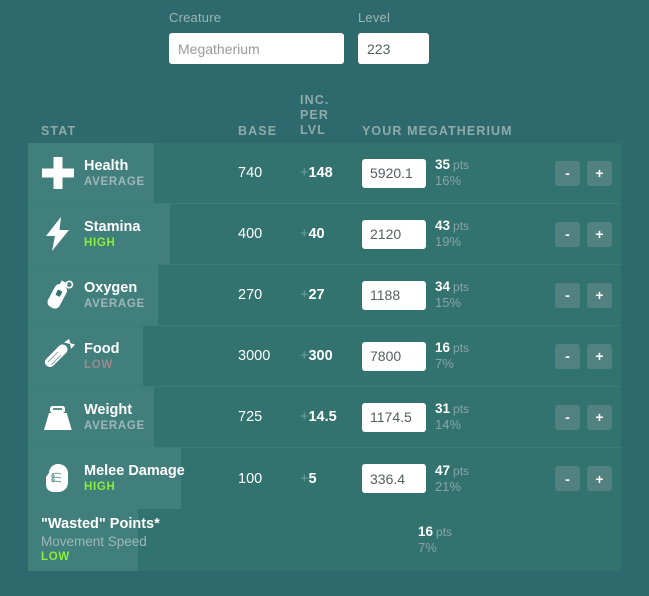 This screenshot has width=649, height=596. What do you see at coordinates (393, 48) in the screenshot?
I see `level-input` at bounding box center [393, 48].